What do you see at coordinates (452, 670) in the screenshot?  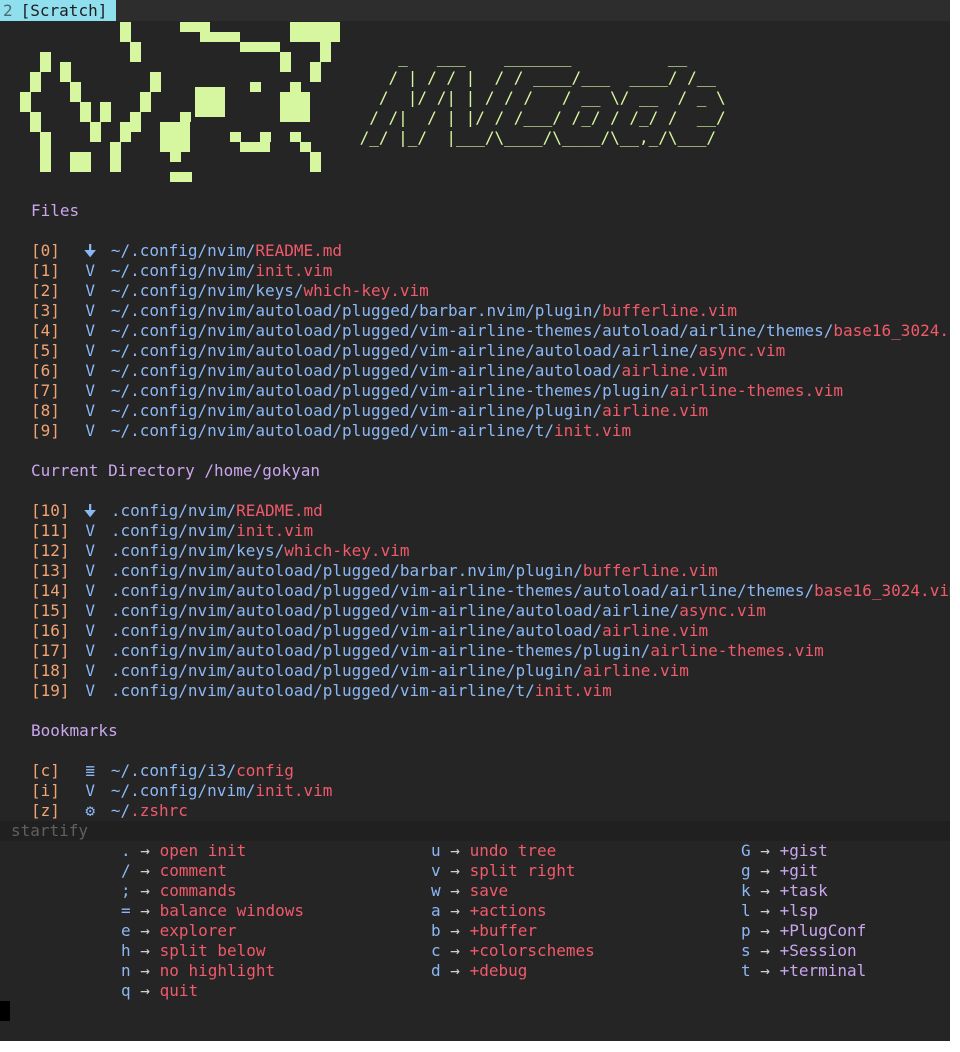 I see `path-segment: vim-airline` at bounding box center [452, 670].